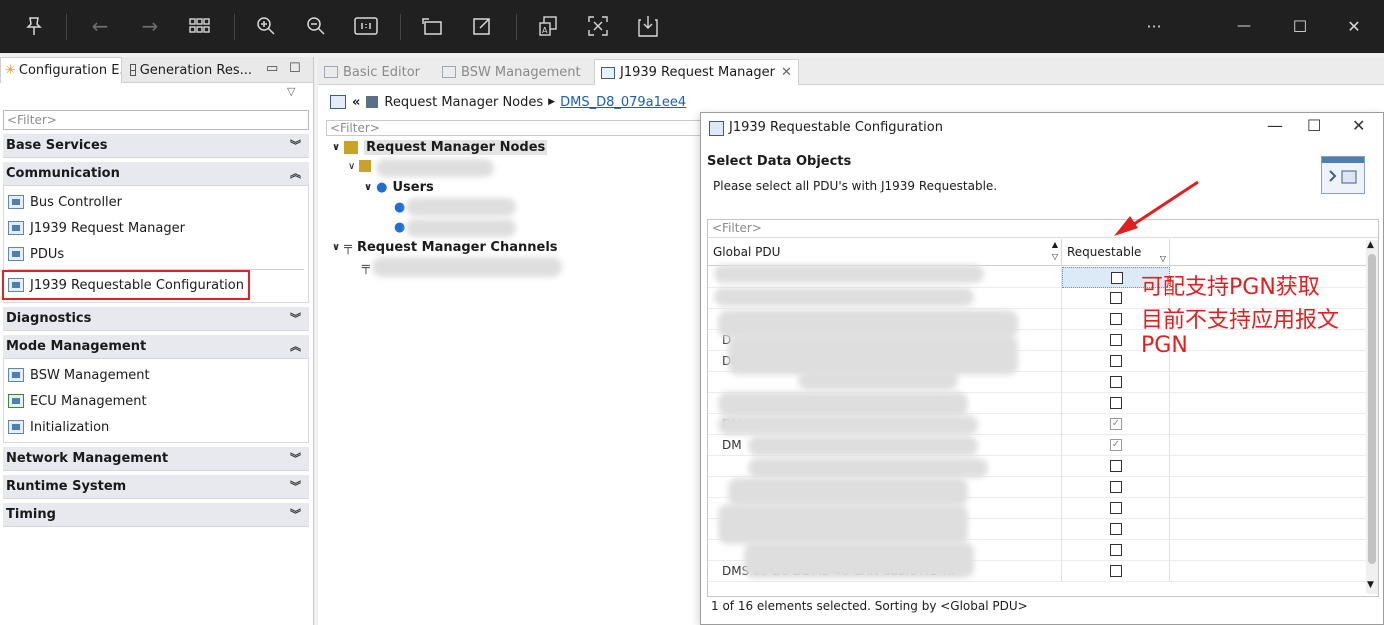 Image resolution: width=1384 pixels, height=625 pixels. I want to click on tree-filter-input: <Filter>, so click(516, 128).